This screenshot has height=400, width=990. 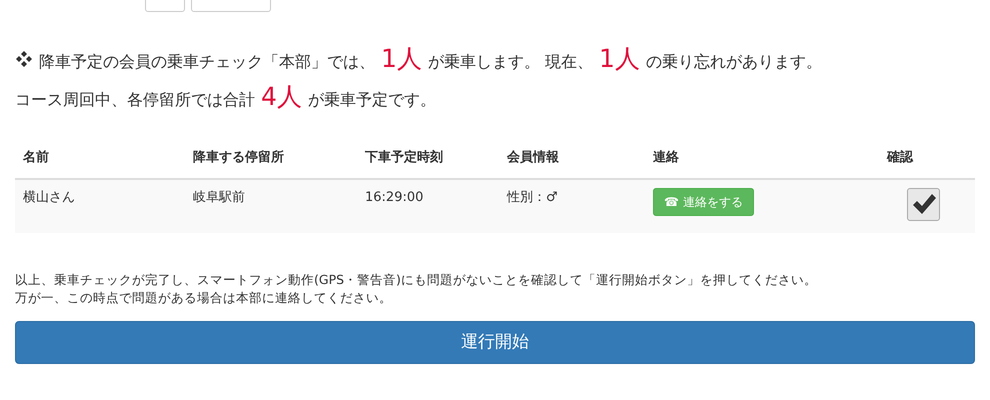 What do you see at coordinates (281, 97) in the screenshot?
I see `count-text: 4人` at bounding box center [281, 97].